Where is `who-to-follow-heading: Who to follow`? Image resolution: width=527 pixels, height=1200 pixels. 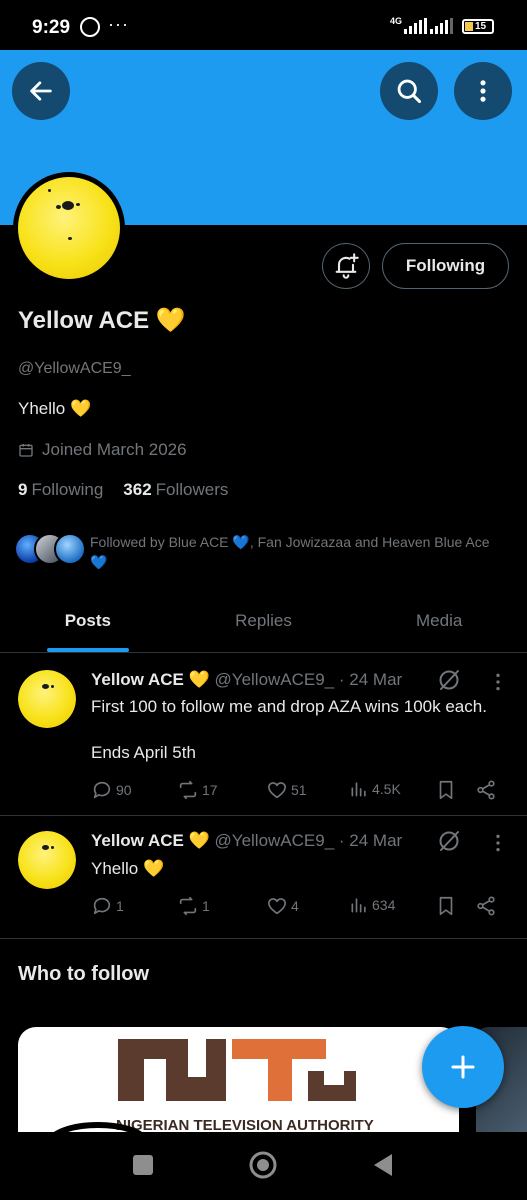
who-to-follow-heading: Who to follow is located at coordinates (84, 974).